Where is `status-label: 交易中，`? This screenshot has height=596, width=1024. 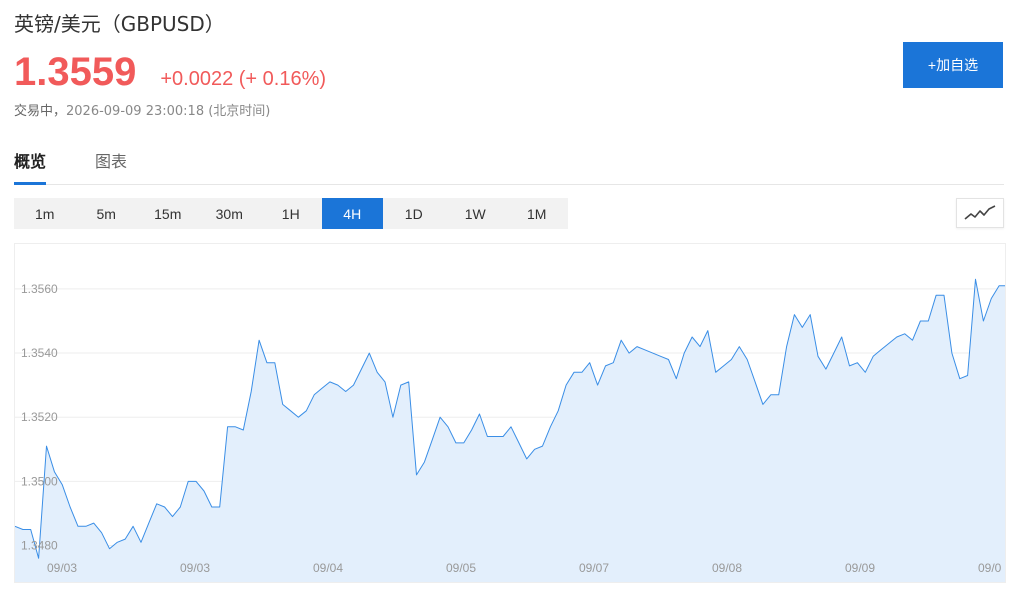
status-label: 交易中， is located at coordinates (40, 111).